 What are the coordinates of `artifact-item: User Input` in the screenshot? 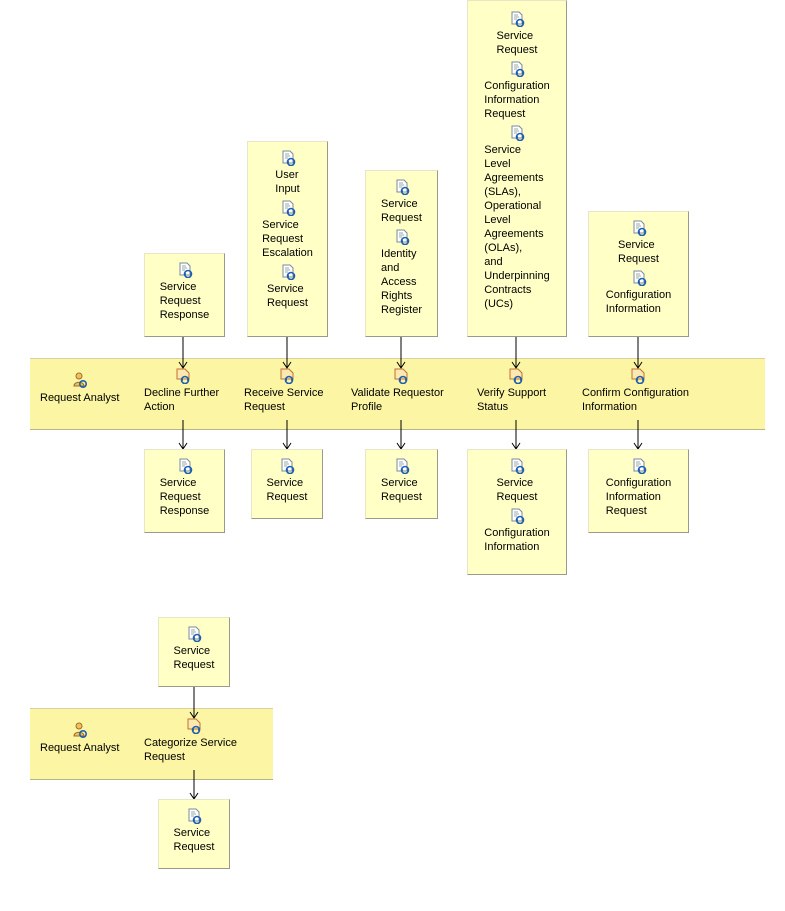 It's located at (287, 173).